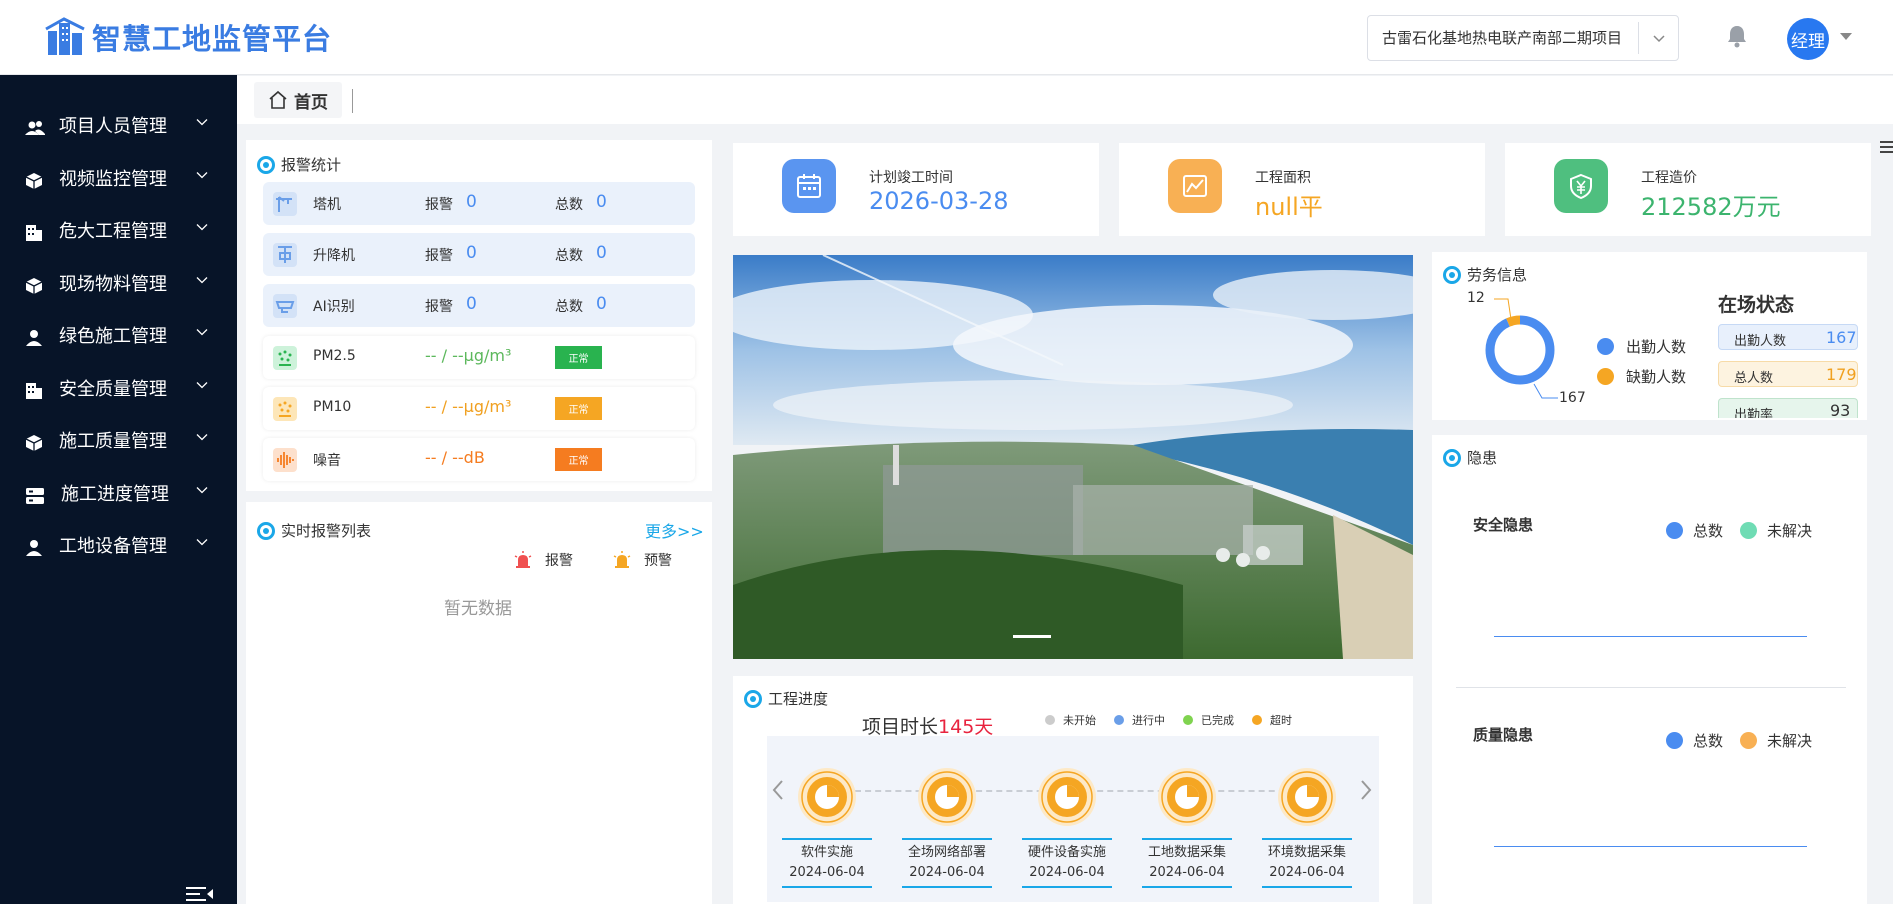 The image size is (1893, 904). What do you see at coordinates (601, 304) in the screenshot?
I see `total-value: 0` at bounding box center [601, 304].